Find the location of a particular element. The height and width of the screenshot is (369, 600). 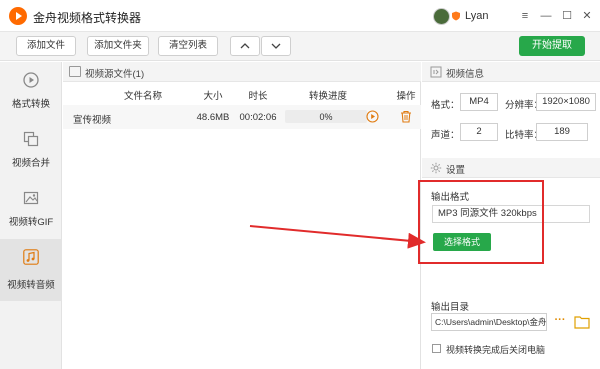

trash-icon is located at coordinates (406, 116).